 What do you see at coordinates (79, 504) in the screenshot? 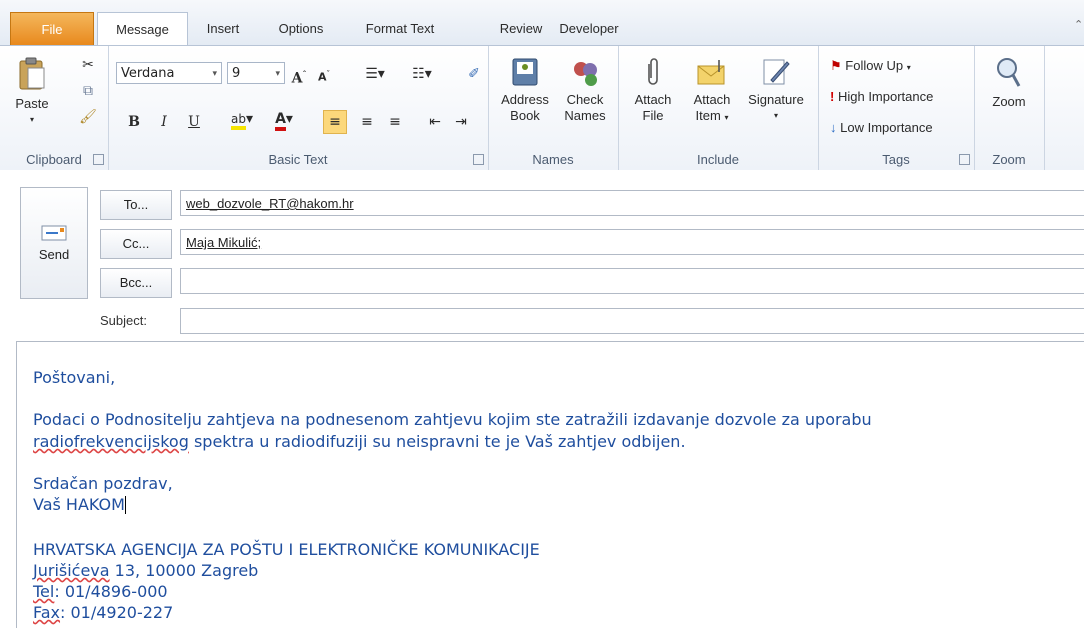
I see `body-sign: Vaš HAKOM` at bounding box center [79, 504].